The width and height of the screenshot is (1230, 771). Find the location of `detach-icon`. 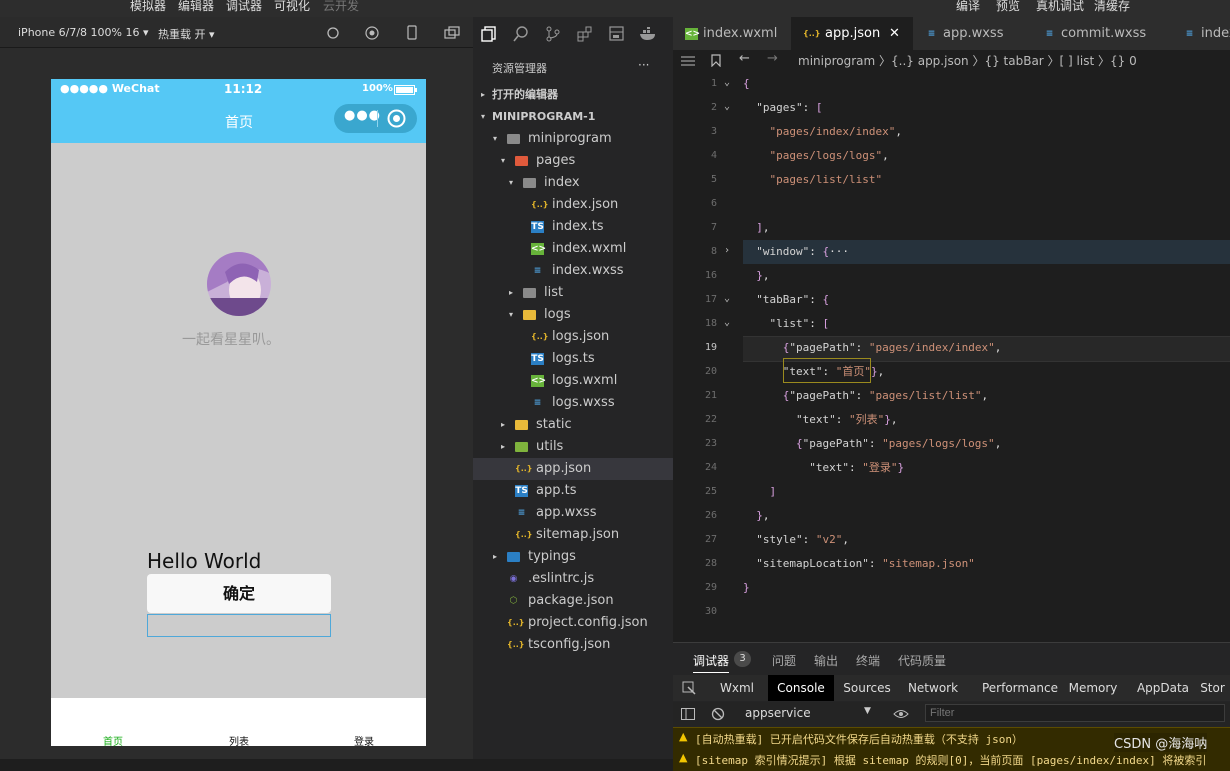

detach-icon is located at coordinates (452, 33).